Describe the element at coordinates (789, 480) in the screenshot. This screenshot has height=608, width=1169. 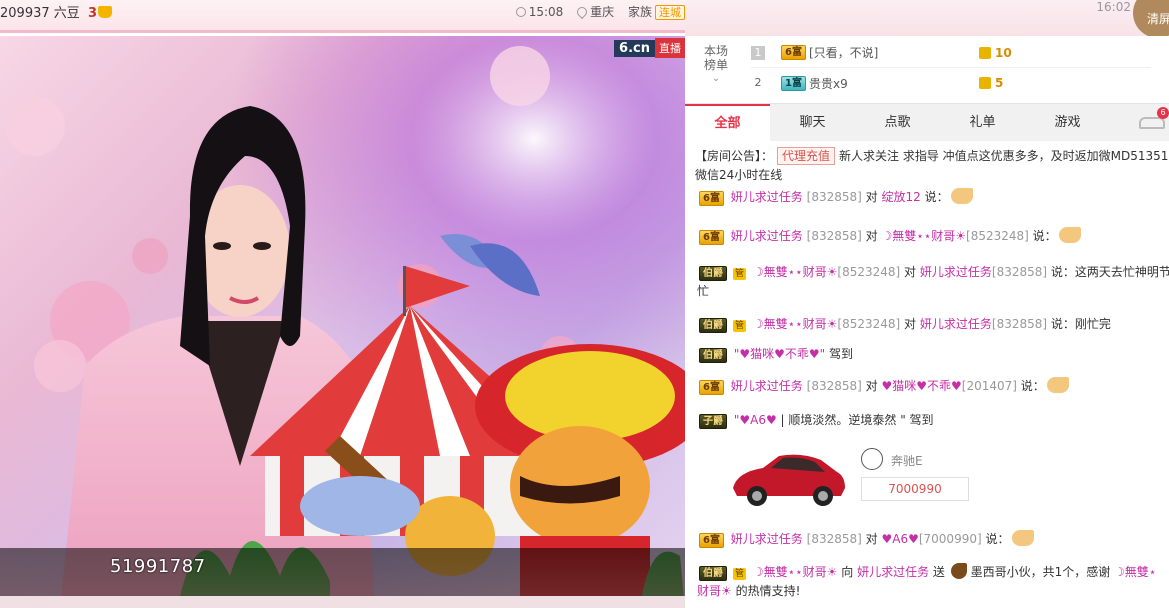
I see `car-image` at that location.